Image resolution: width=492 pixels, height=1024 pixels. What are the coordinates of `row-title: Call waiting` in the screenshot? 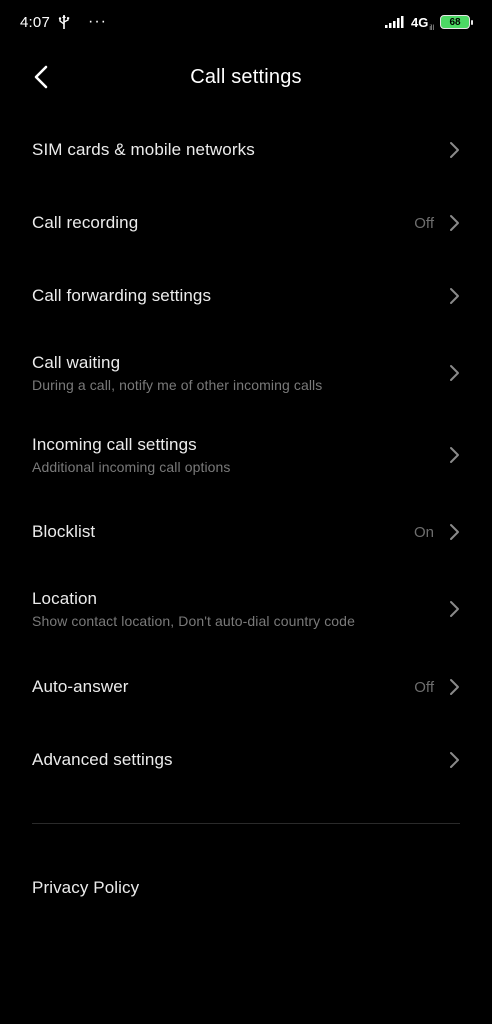 It's located at (76, 362).